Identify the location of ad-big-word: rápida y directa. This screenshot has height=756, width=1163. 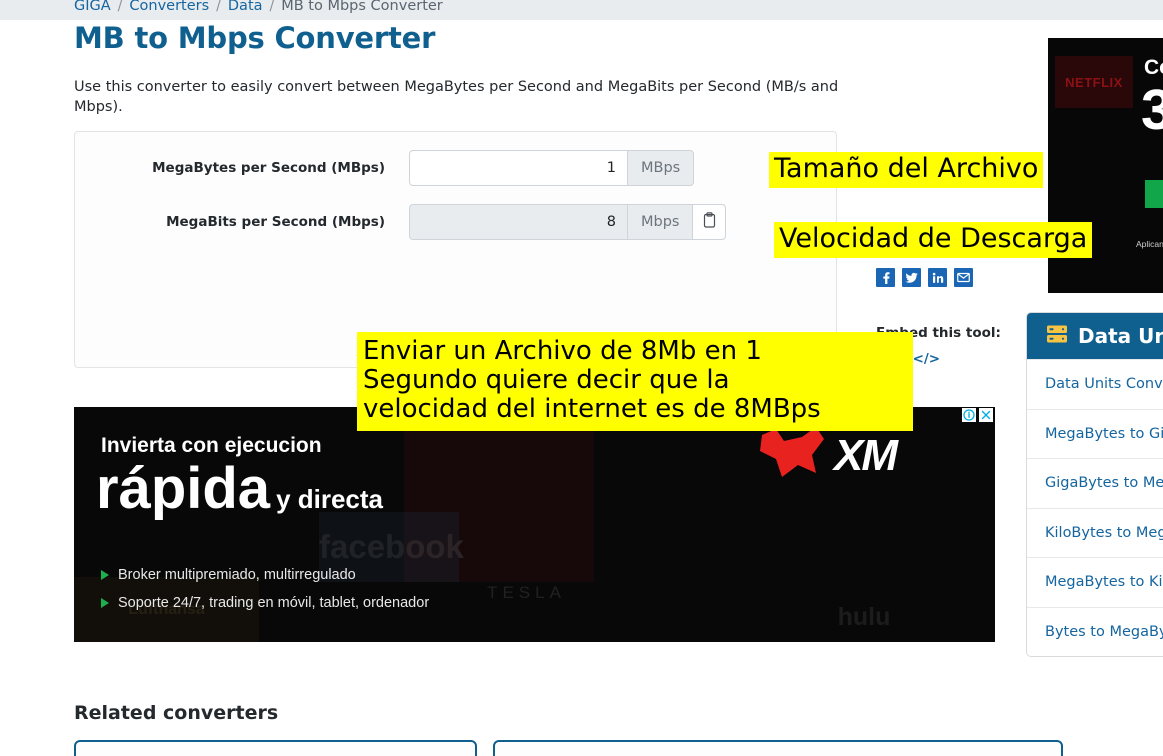
(239, 489).